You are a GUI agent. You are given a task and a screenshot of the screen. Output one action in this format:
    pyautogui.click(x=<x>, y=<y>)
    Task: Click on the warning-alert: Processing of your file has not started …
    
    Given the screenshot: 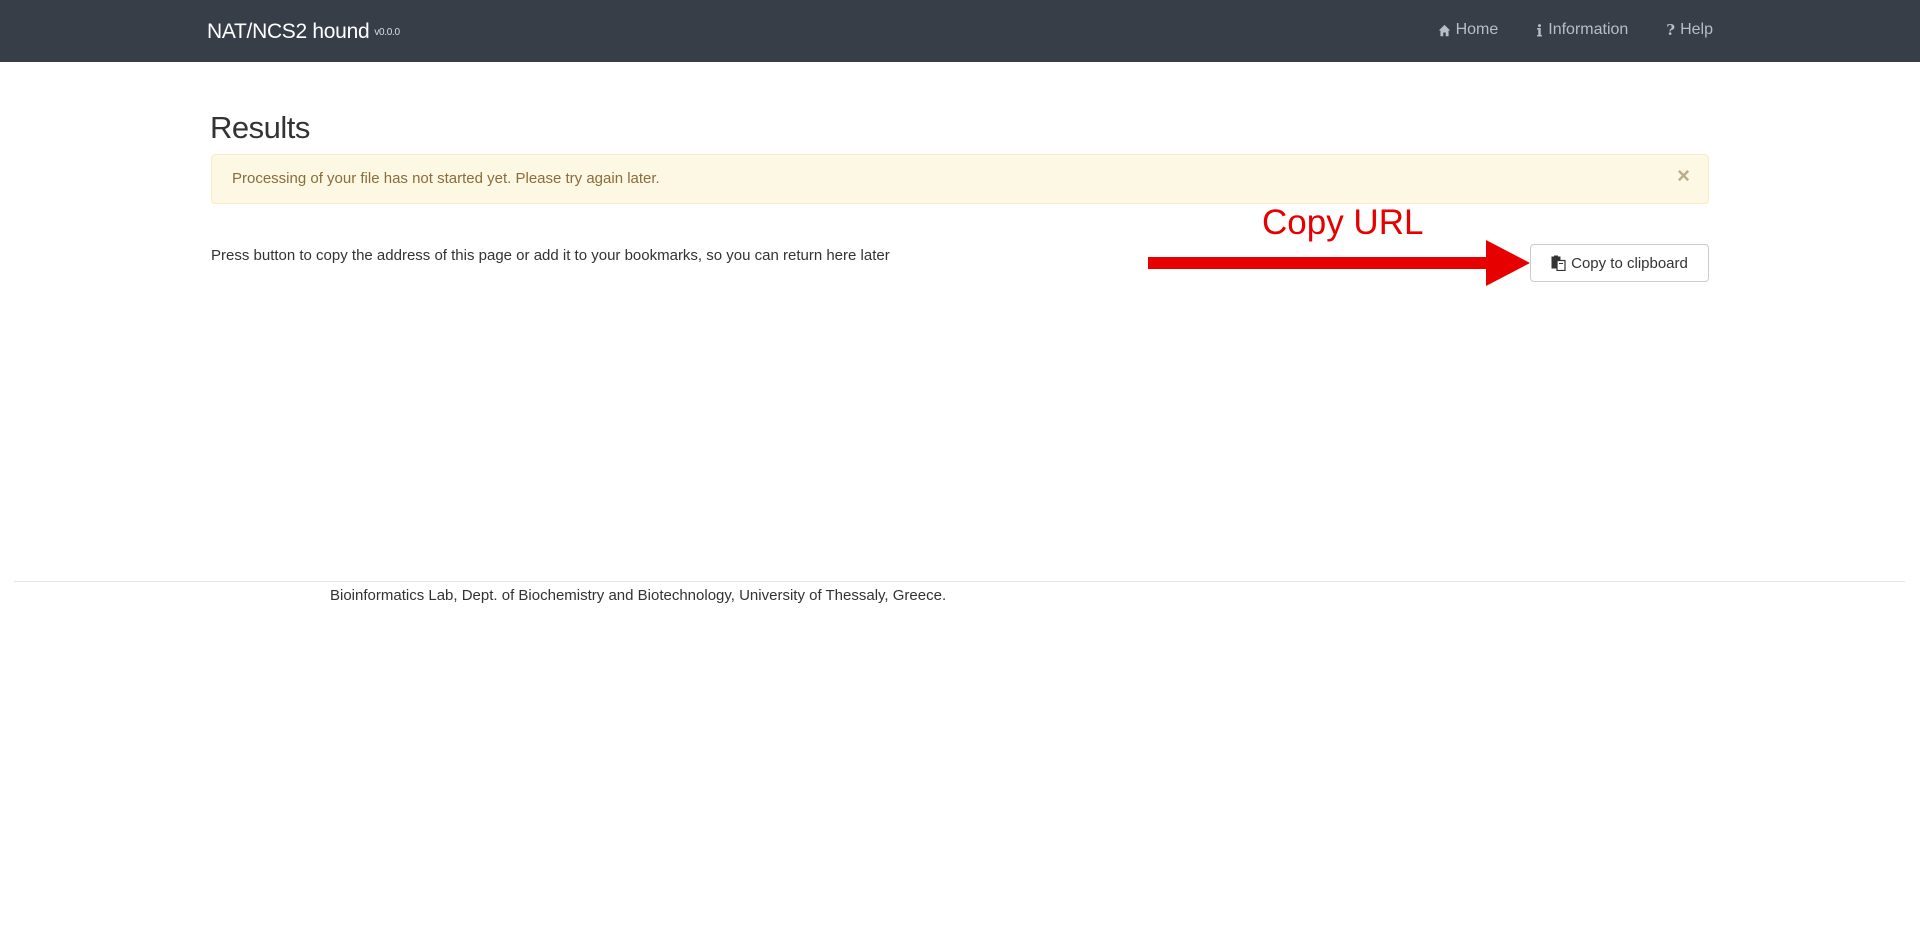 What is the action you would take?
    pyautogui.click(x=960, y=179)
    